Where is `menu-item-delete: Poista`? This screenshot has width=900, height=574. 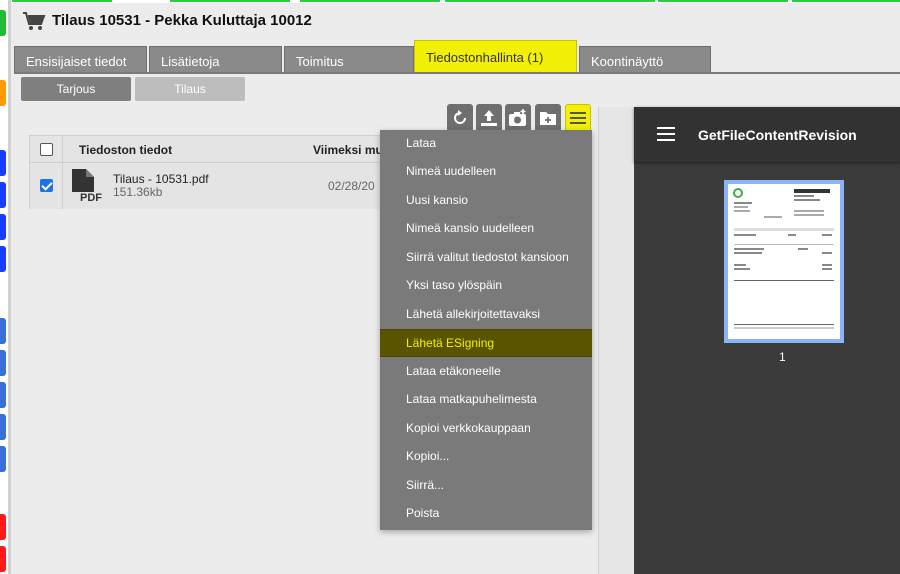
menu-item-delete: Poista is located at coordinates (486, 513).